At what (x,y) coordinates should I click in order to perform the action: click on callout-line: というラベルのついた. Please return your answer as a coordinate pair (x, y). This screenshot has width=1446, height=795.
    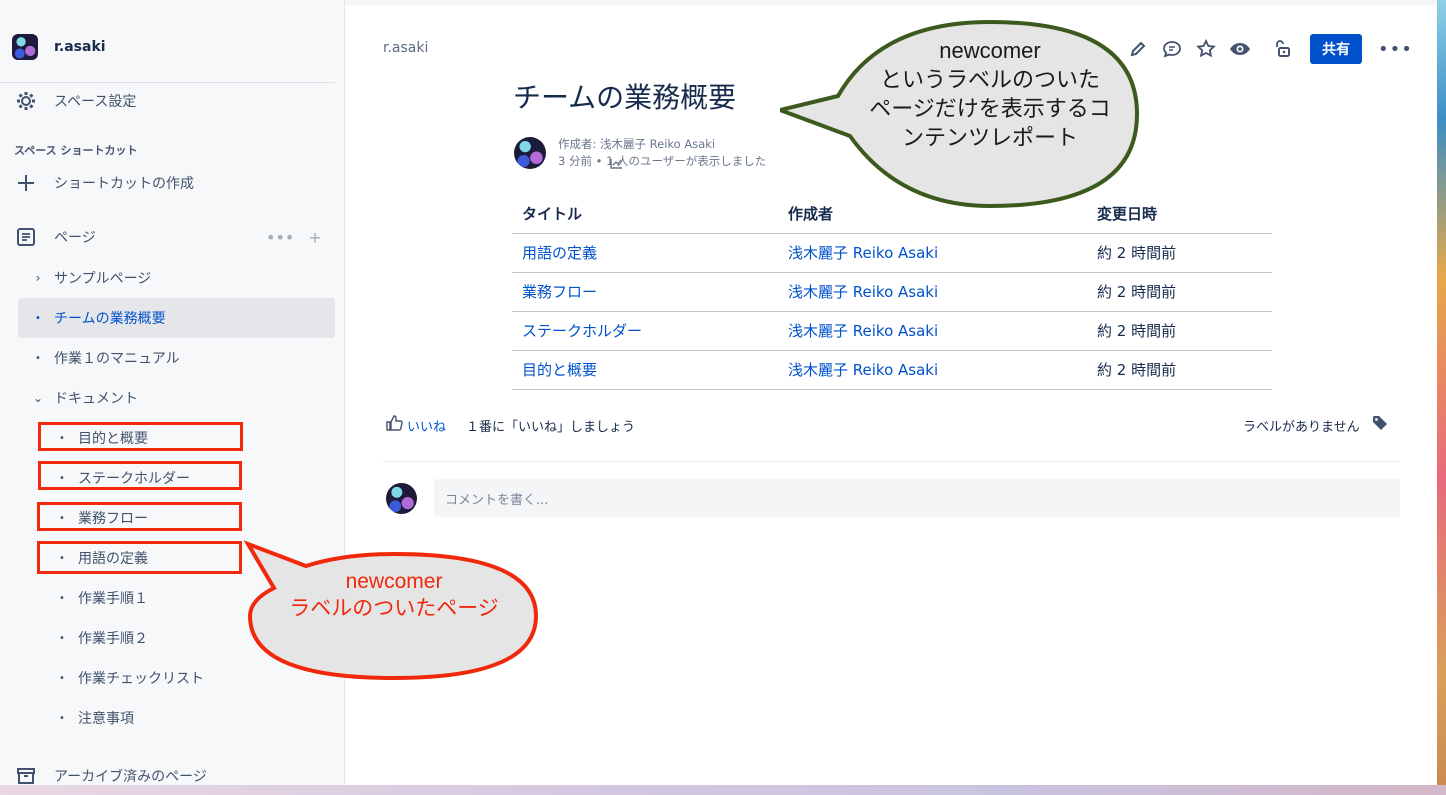
    Looking at the image, I should click on (989, 79).